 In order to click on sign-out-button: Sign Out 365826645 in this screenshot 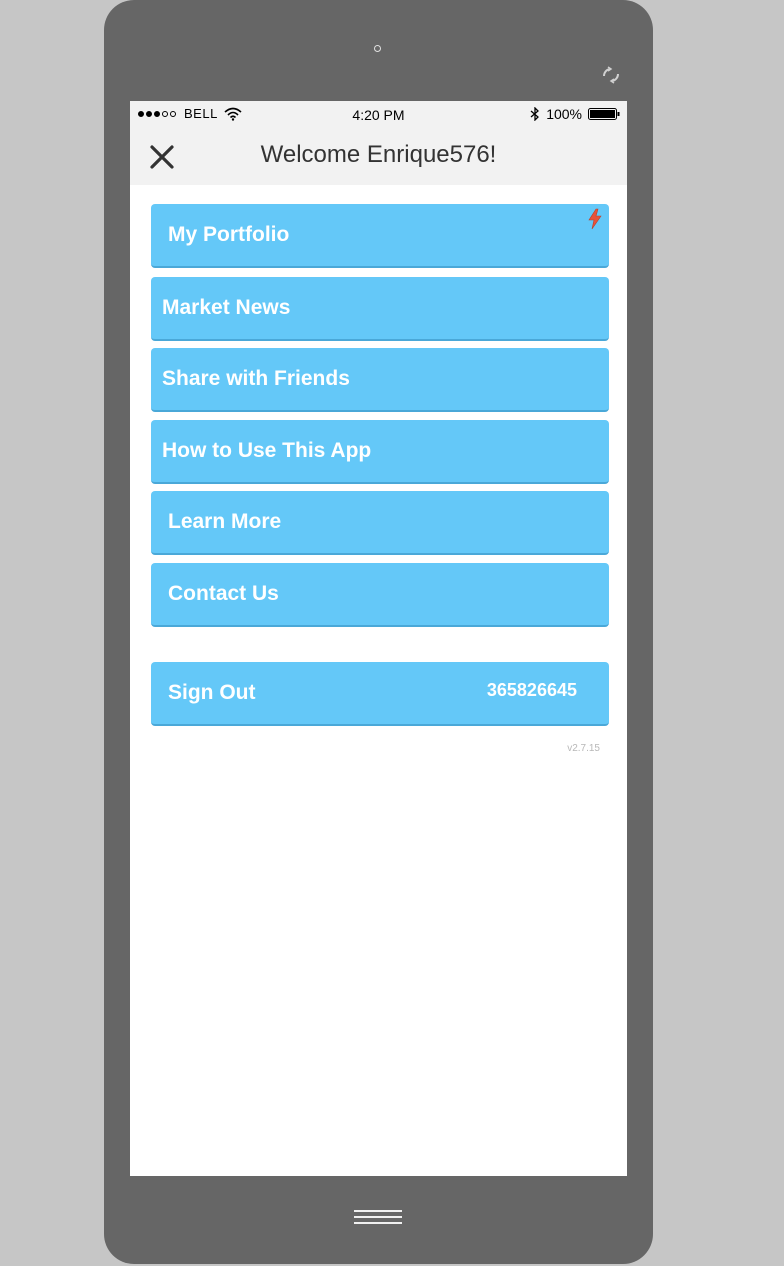, I will do `click(380, 694)`.